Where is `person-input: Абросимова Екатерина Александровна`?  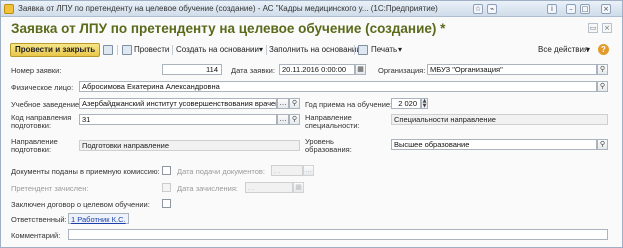 person-input: Абросимова Екатерина Александровна is located at coordinates (338, 86).